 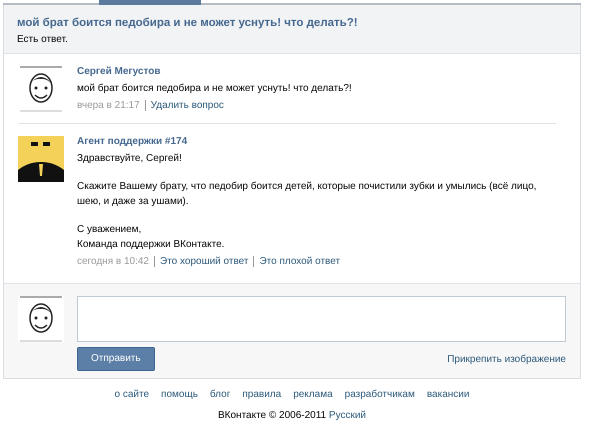 What do you see at coordinates (113, 261) in the screenshot?
I see `post-time: сегодня в 10:42` at bounding box center [113, 261].